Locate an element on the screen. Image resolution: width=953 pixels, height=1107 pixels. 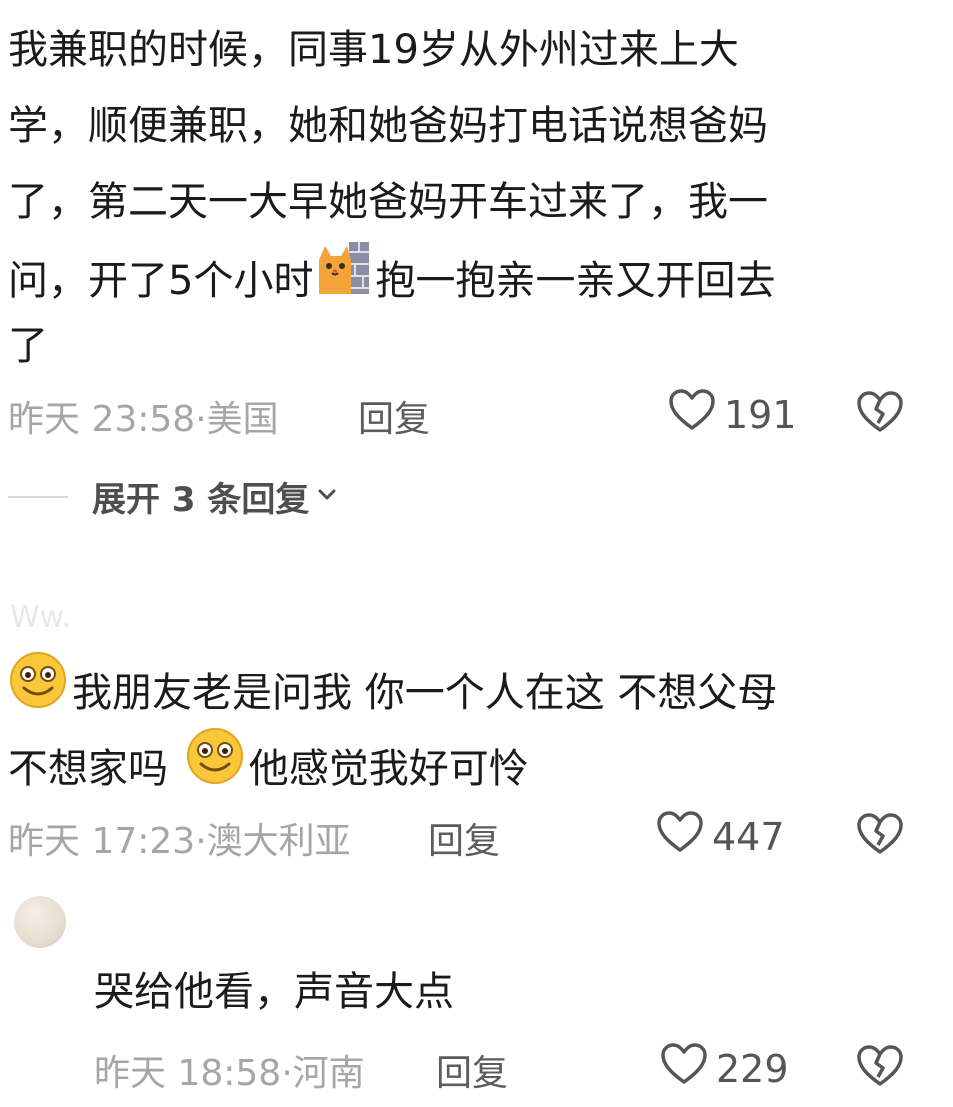
chevron-down-icon is located at coordinates (327, 497).